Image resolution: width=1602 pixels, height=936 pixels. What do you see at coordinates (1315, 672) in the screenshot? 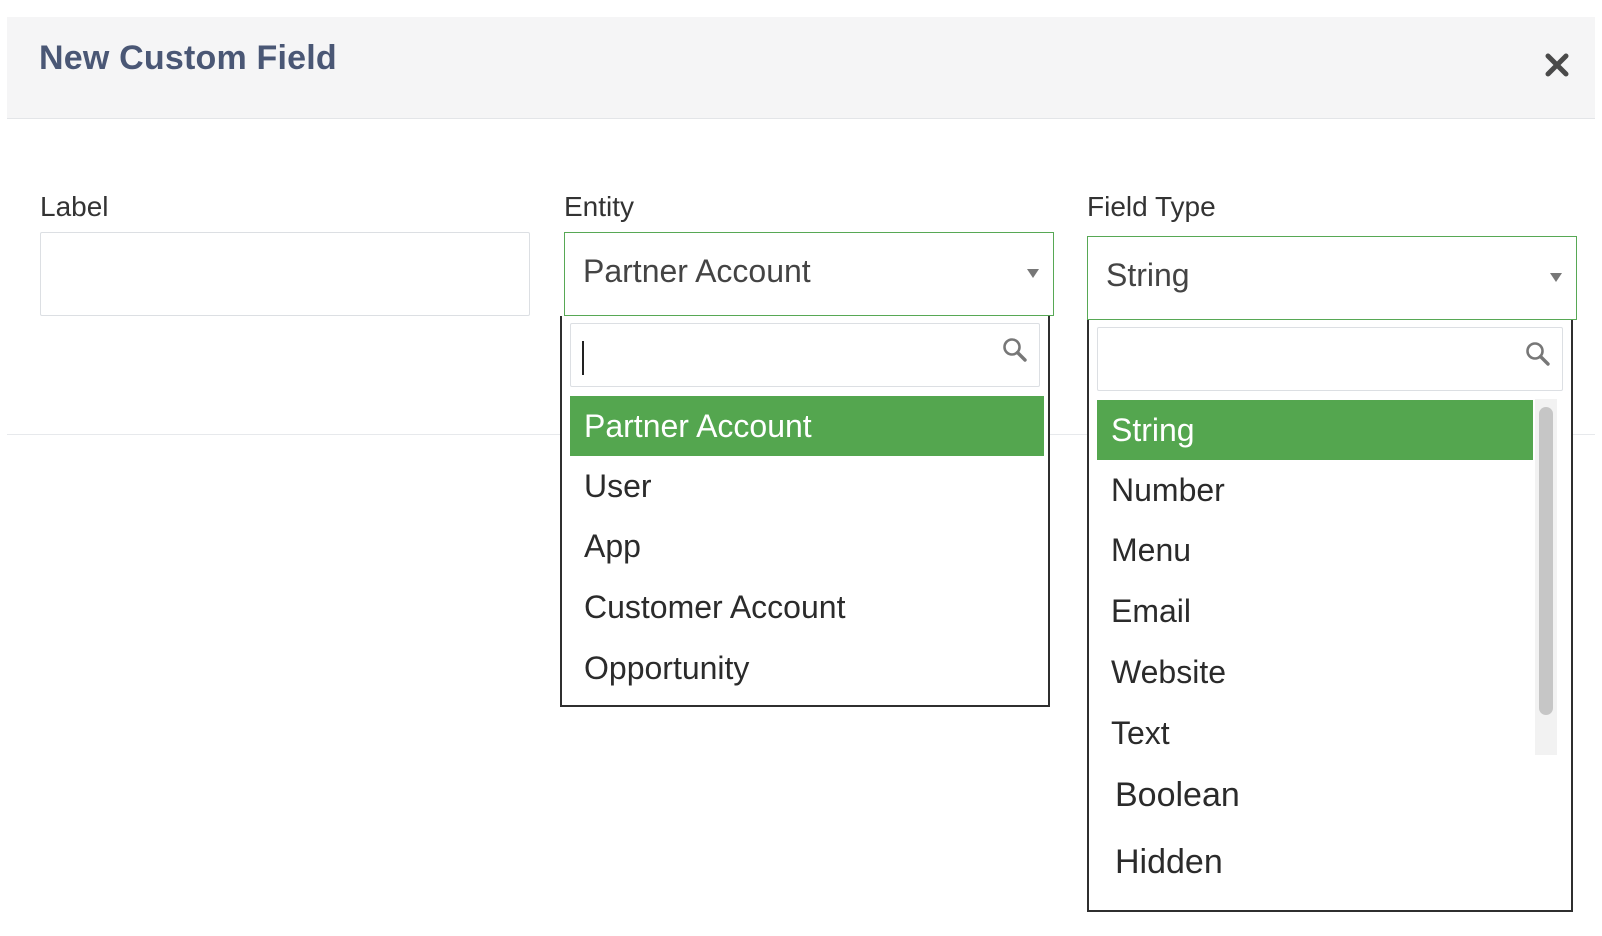
I see `field-type-option-website: Website` at bounding box center [1315, 672].